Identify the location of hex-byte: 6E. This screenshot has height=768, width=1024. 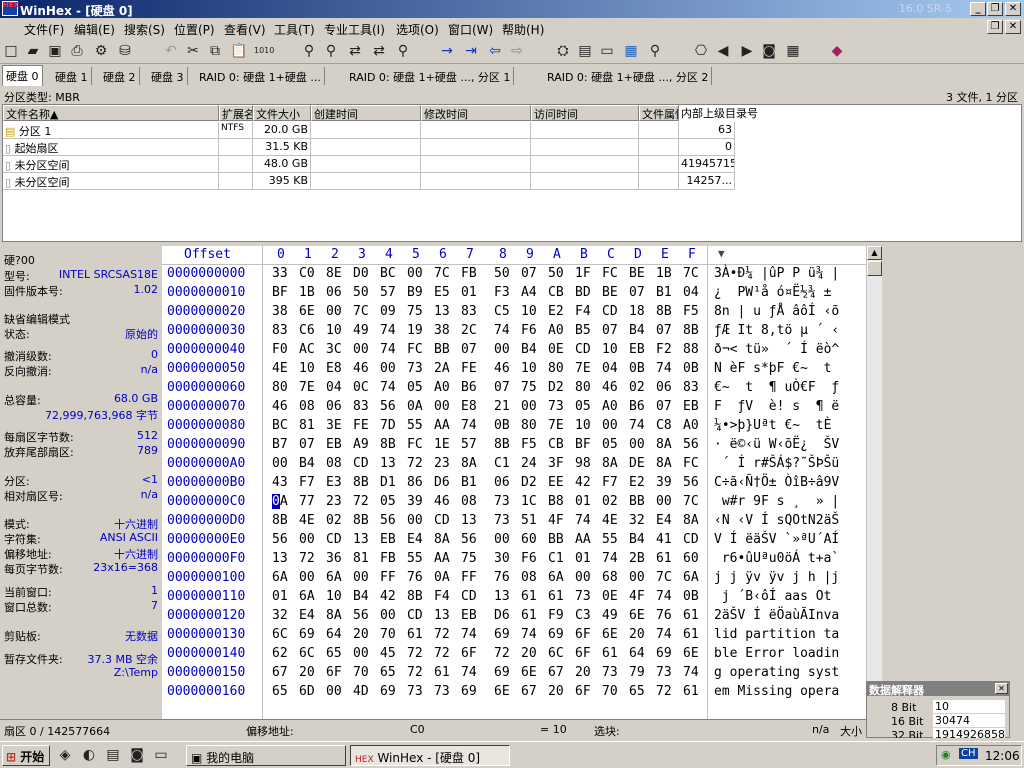
(637, 615).